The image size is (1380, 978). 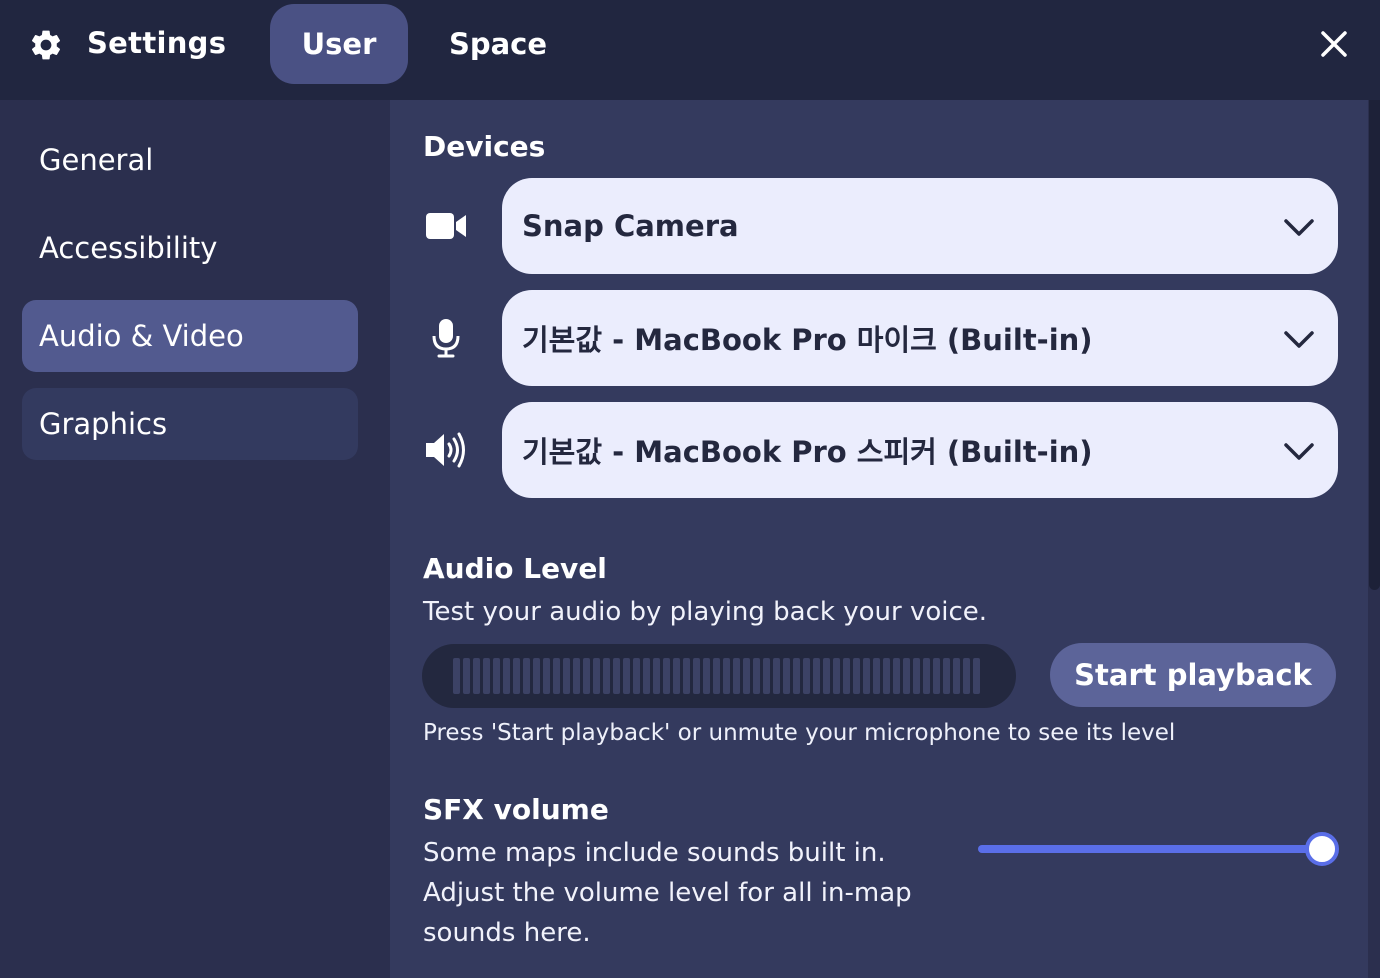 I want to click on video-camera-icon, so click(x=446, y=226).